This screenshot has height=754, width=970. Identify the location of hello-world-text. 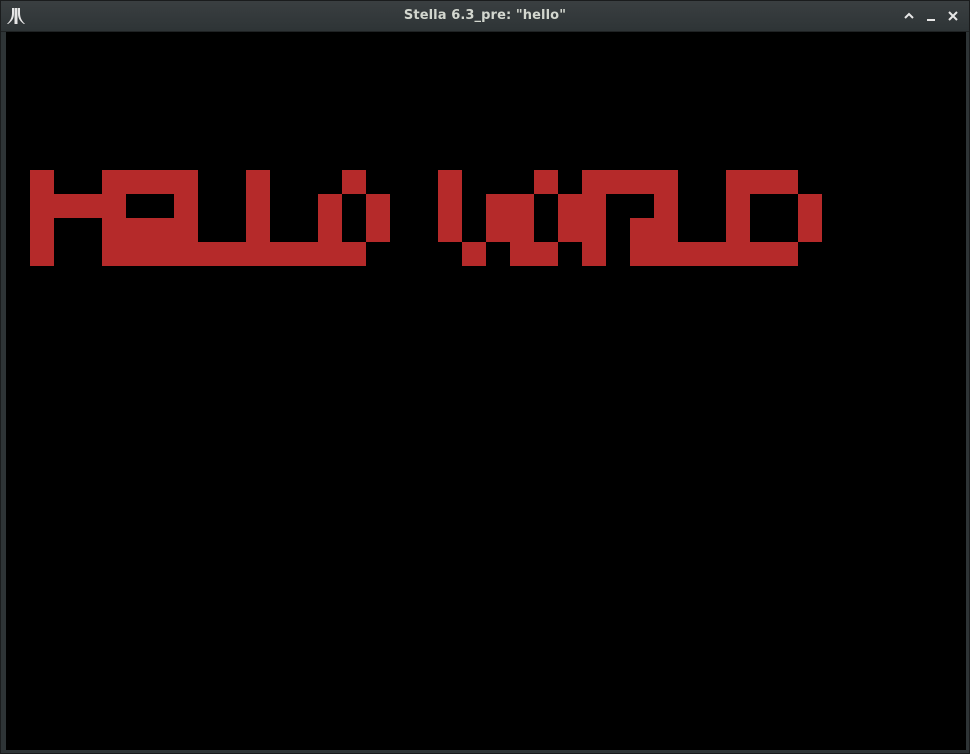
(426, 218).